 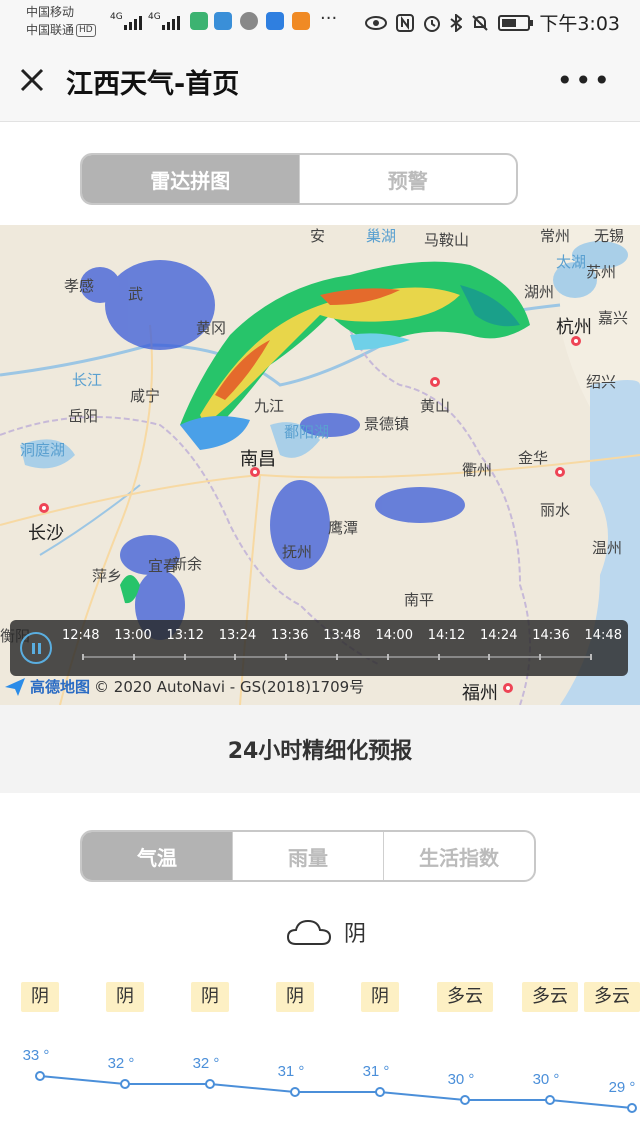 What do you see at coordinates (432, 23) in the screenshot?
I see `alarm-icon` at bounding box center [432, 23].